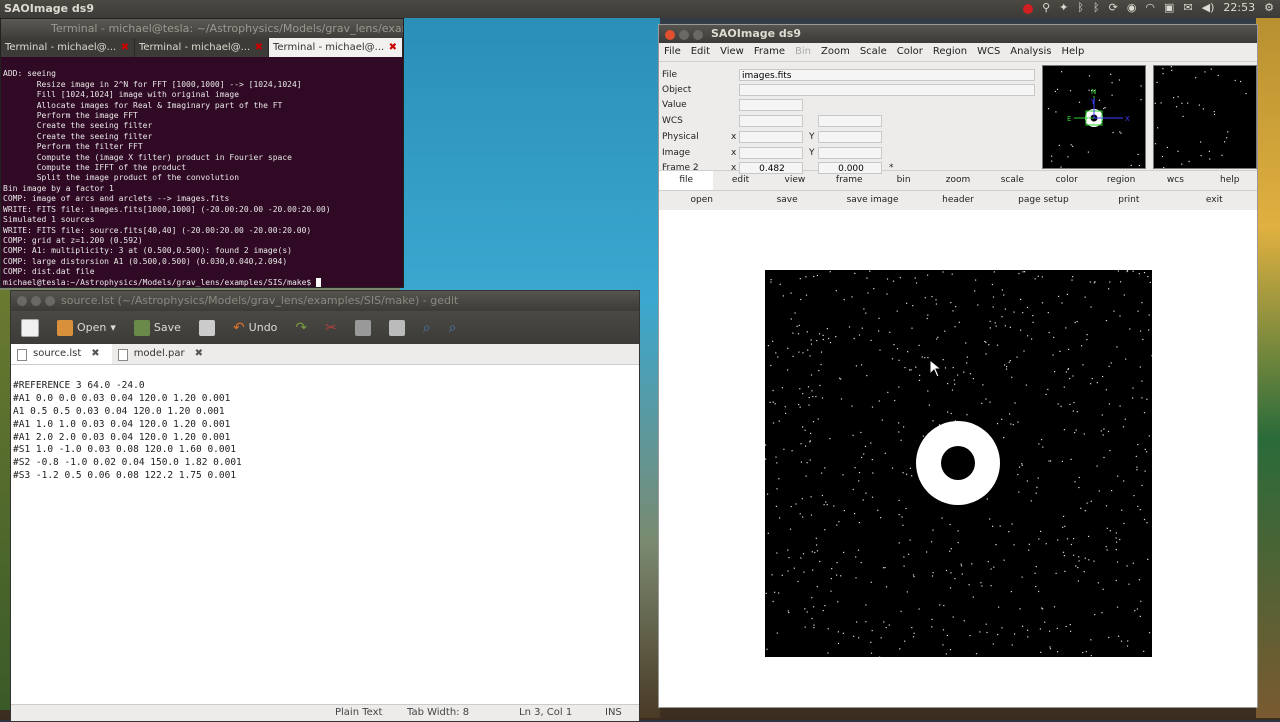  What do you see at coordinates (769, 52) in the screenshot?
I see `menu-frame: Frame` at bounding box center [769, 52].